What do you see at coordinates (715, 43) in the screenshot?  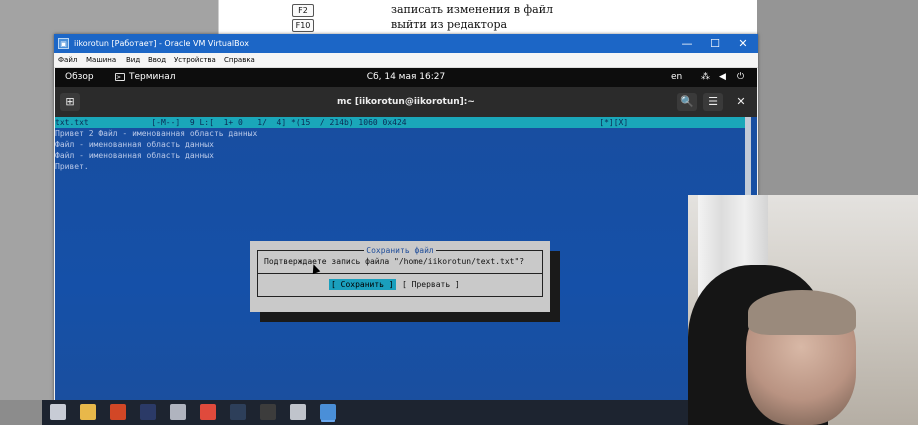 I see `maximize-button: ☐` at bounding box center [715, 43].